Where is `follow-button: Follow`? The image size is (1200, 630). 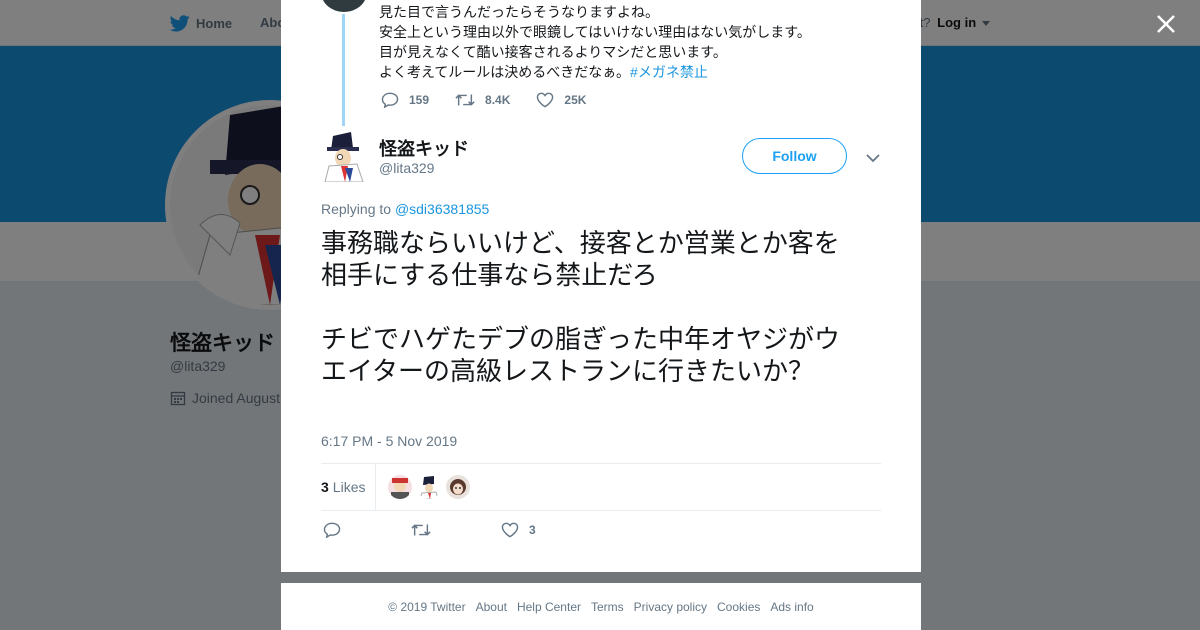 follow-button: Follow is located at coordinates (794, 156).